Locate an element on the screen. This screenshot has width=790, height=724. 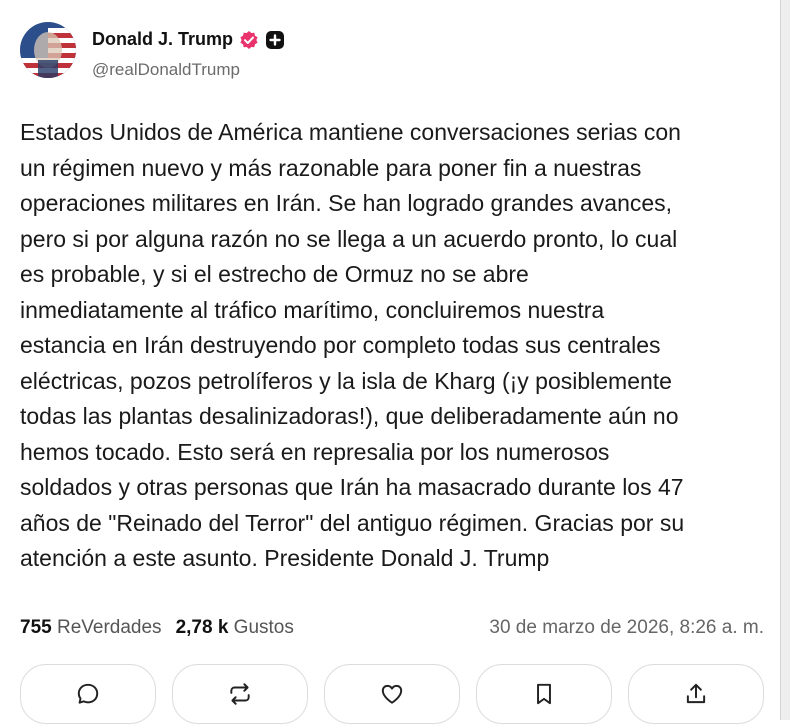
reply-icon is located at coordinates (88, 693).